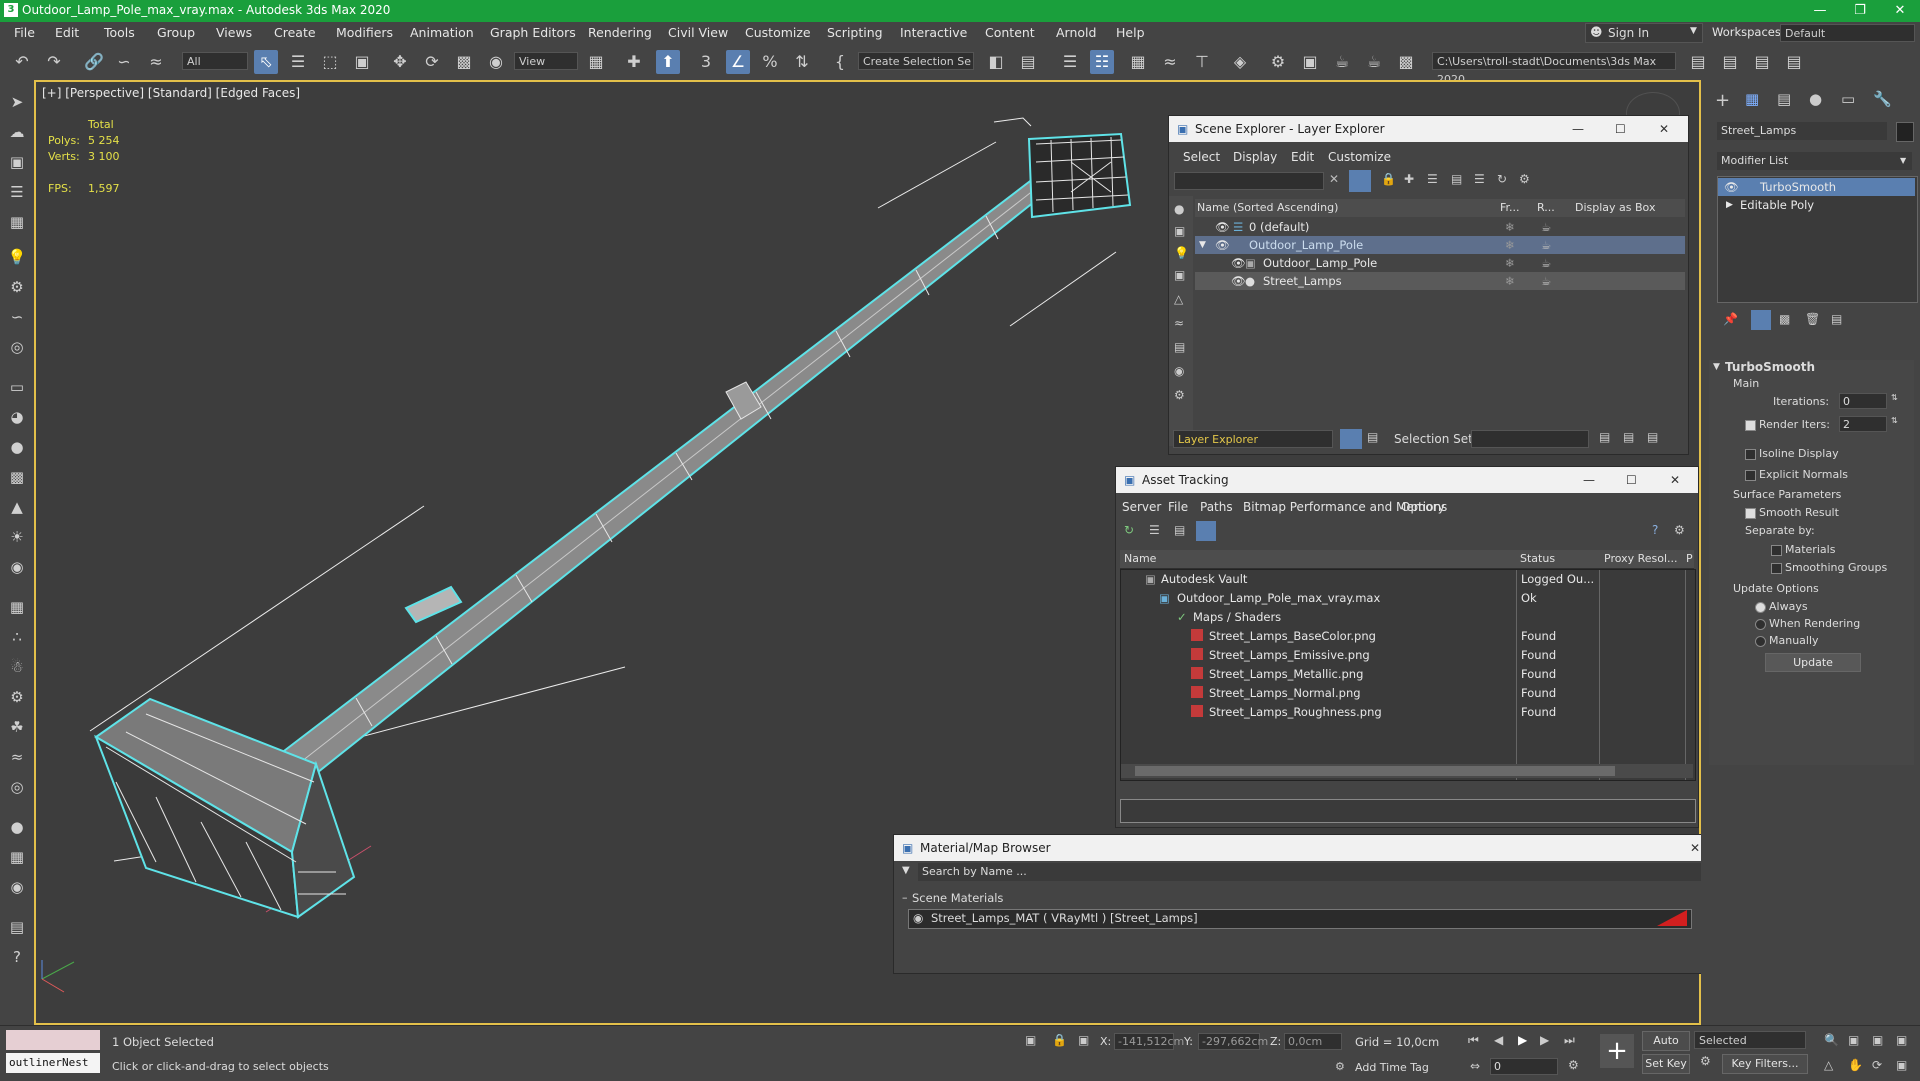  Describe the element at coordinates (1102, 62) in the screenshot. I see `toggle-layer-explorer-icon: ☷` at that location.